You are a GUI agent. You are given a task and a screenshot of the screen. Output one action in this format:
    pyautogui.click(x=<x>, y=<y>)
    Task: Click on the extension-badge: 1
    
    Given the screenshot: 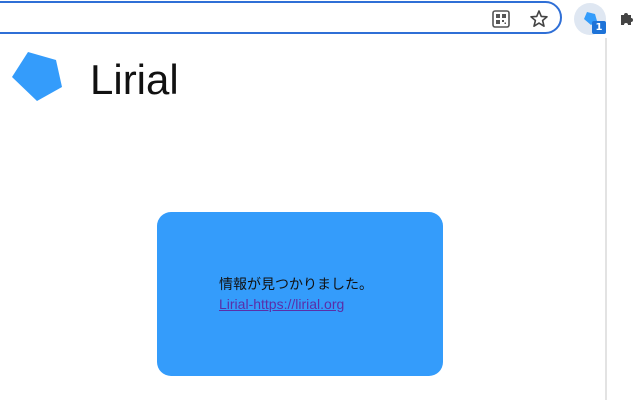 What is the action you would take?
    pyautogui.click(x=599, y=27)
    